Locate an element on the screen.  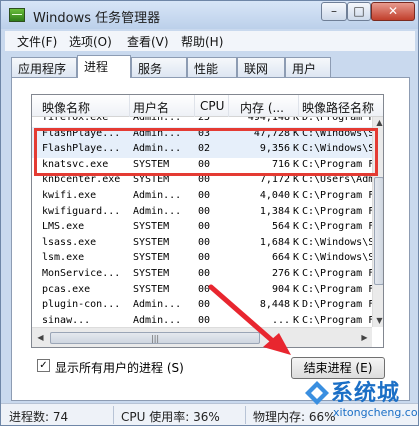
scroll-left-icon: ◀ is located at coordinates (40, 338).